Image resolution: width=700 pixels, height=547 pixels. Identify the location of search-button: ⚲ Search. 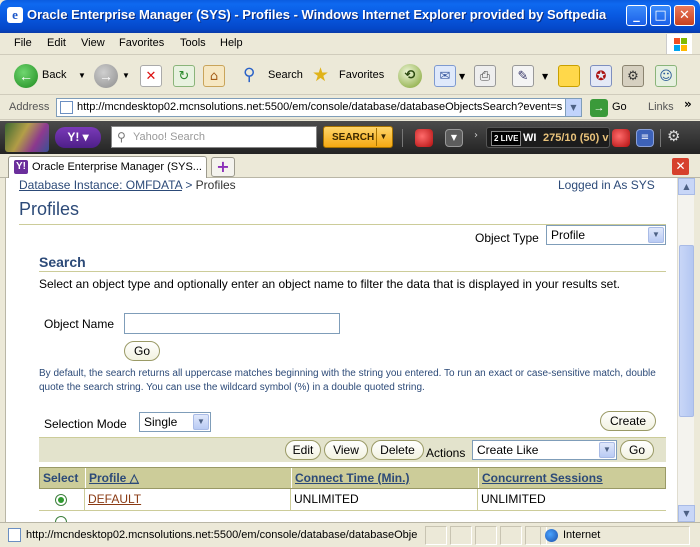
(274, 76).